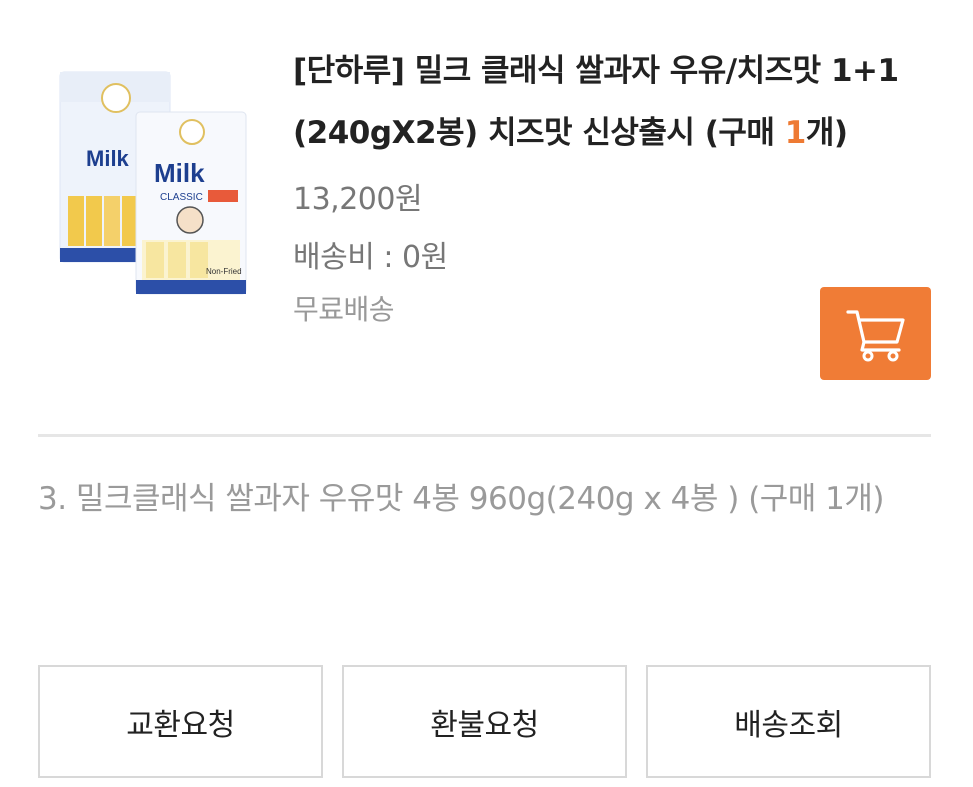 The width and height of the screenshot is (973, 787). I want to click on refund-request-button: 환불요청, so click(484, 721).